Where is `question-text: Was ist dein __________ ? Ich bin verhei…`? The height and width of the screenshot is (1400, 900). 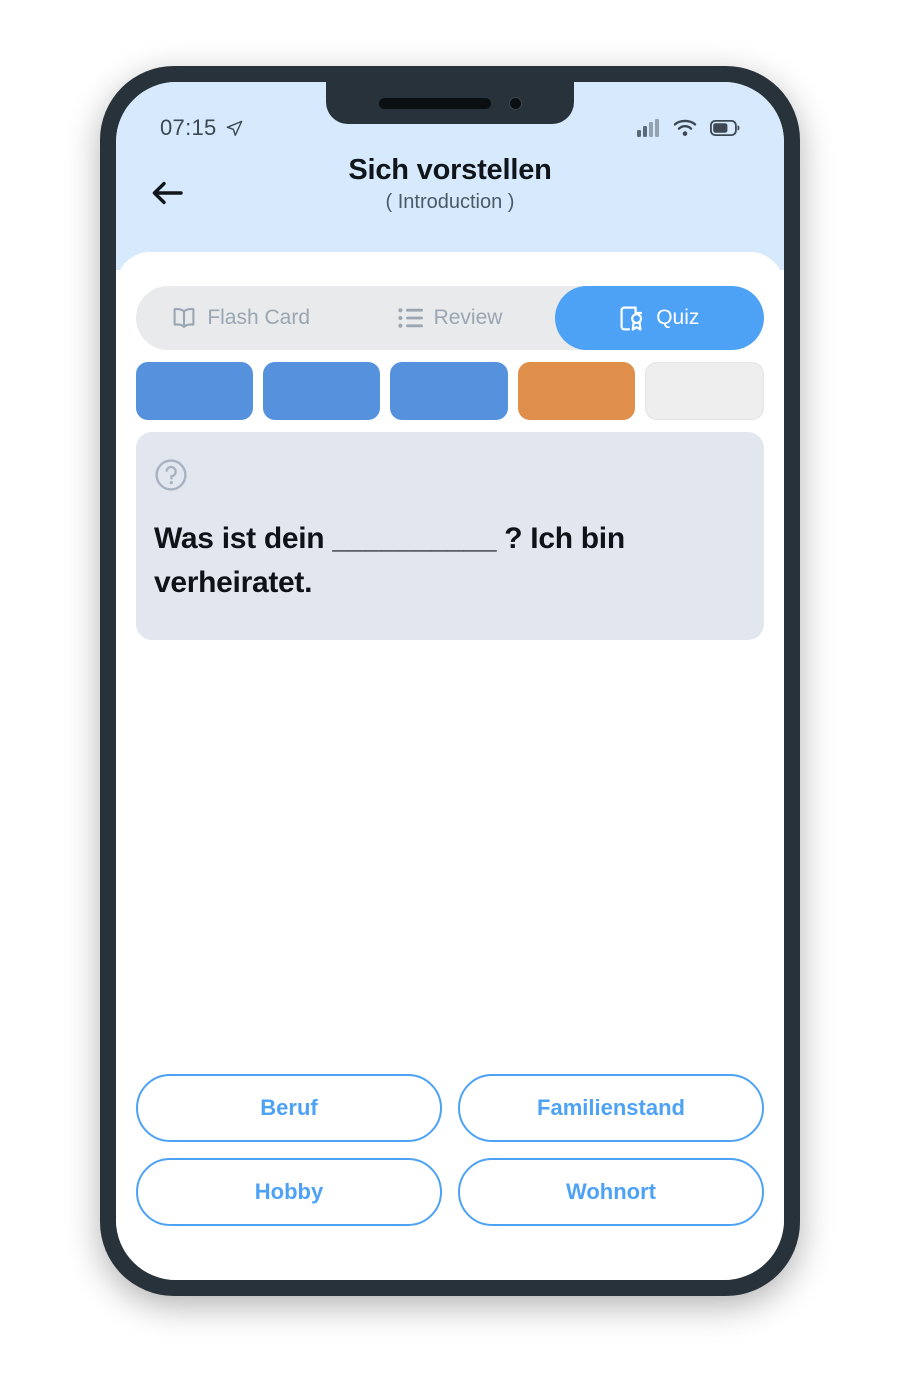
question-text: Was ist dein __________ ? Ich bin verhei… is located at coordinates (389, 560).